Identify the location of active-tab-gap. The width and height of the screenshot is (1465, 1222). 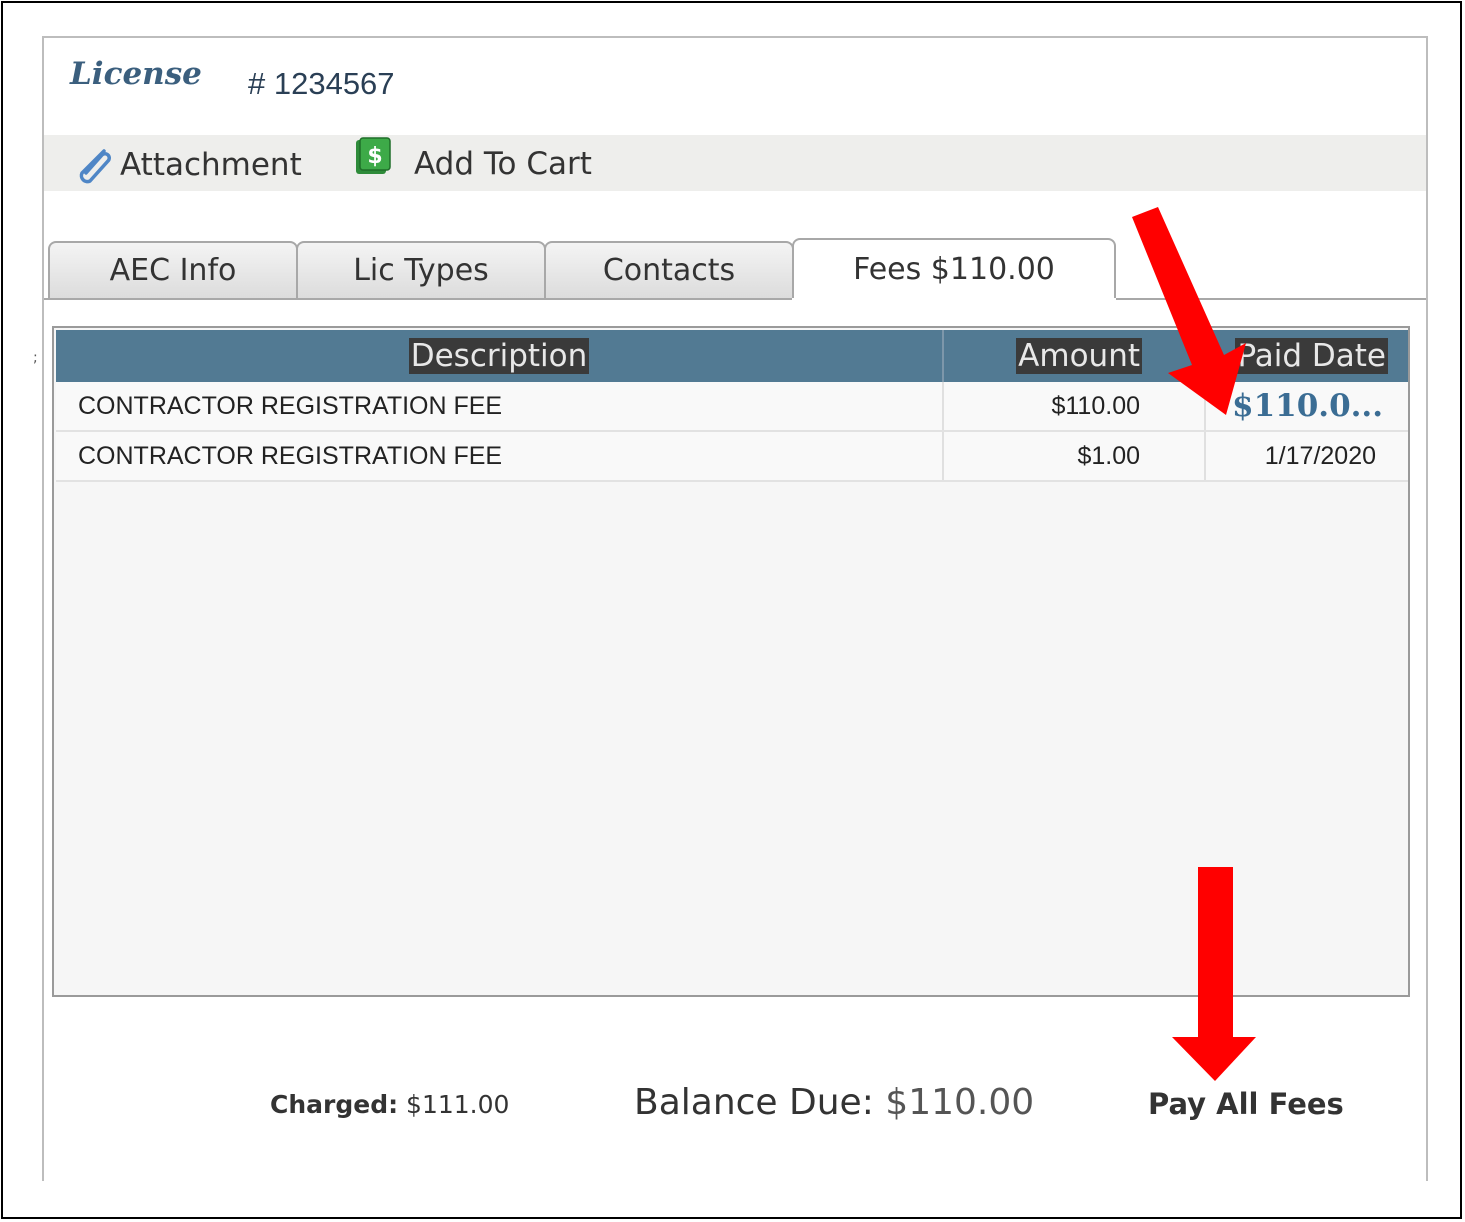
(954, 299).